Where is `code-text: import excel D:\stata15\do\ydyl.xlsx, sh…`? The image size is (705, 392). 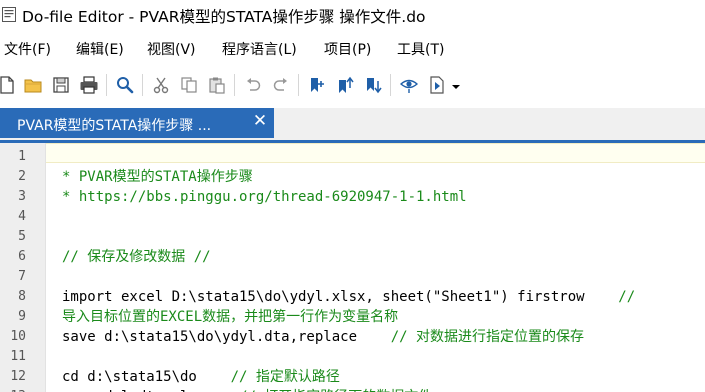
code-text: import excel D:\stata15\do\ydyl.xlsx, sh… is located at coordinates (348, 297).